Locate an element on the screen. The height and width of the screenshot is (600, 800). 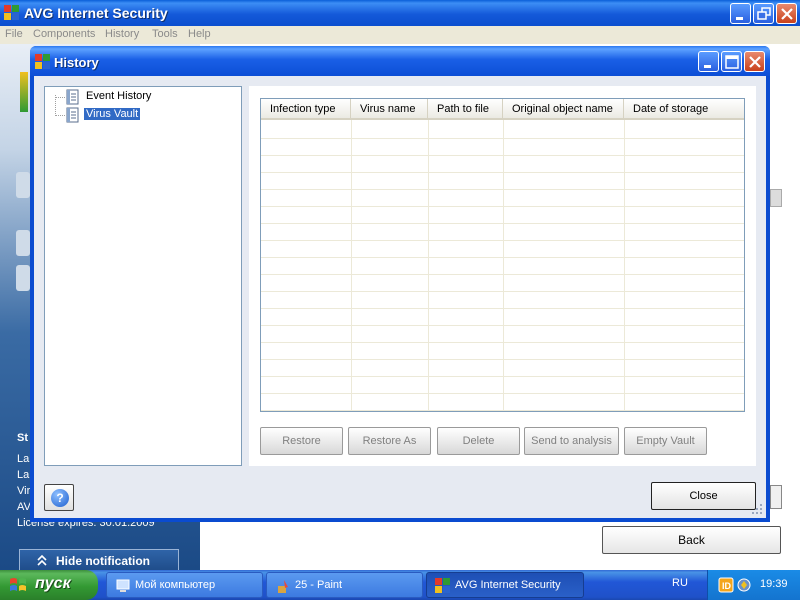
menu-file: File is located at coordinates (14, 34).